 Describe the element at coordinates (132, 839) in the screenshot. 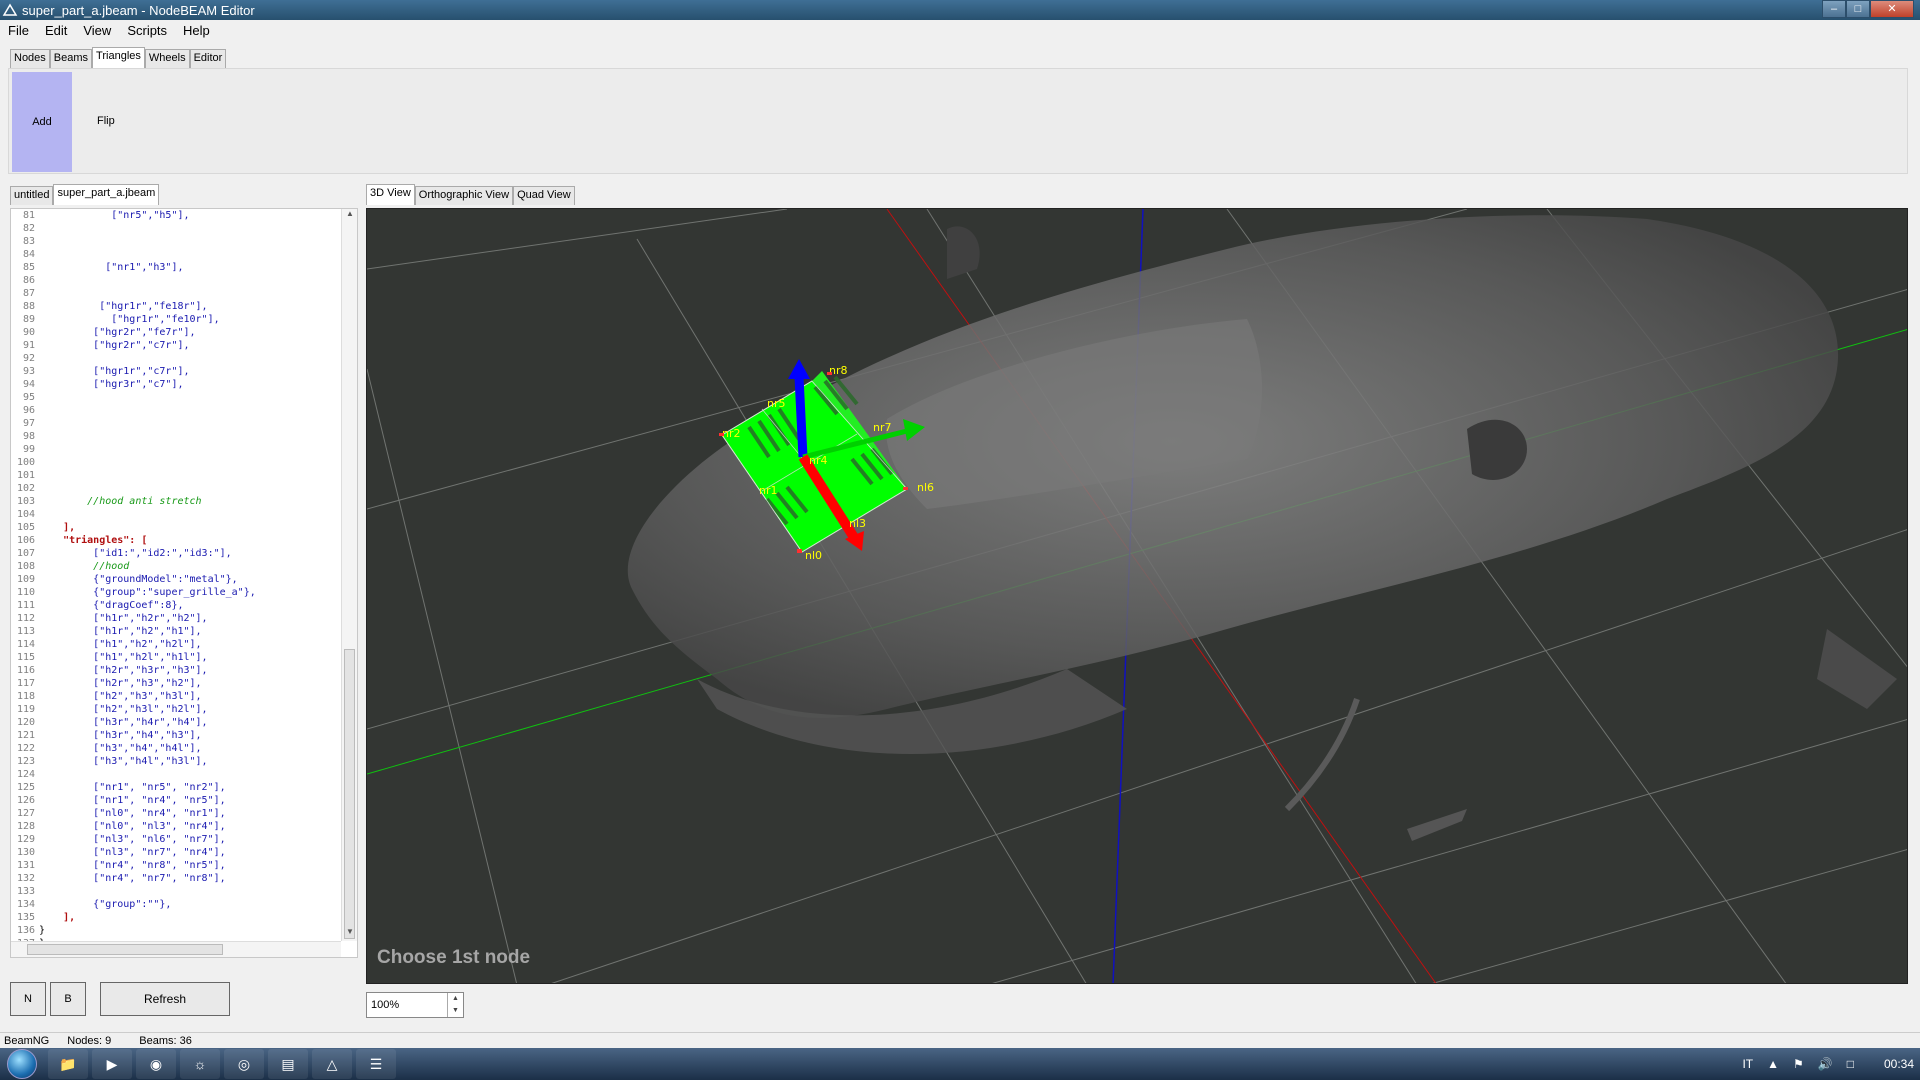

I see `line-text: ["nl3", "nl6", "nr7"],` at that location.